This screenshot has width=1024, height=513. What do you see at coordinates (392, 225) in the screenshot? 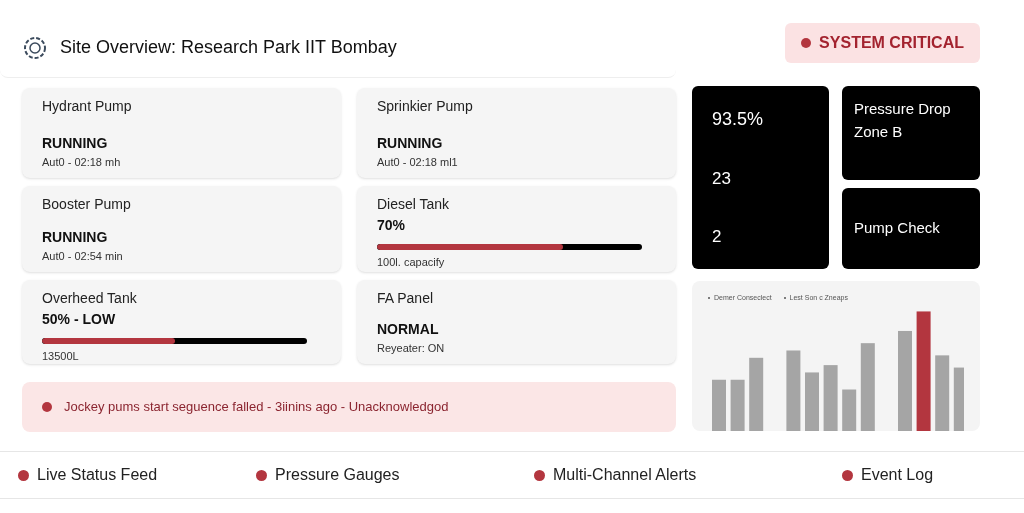
I see `gauge-value: 70%` at bounding box center [392, 225].